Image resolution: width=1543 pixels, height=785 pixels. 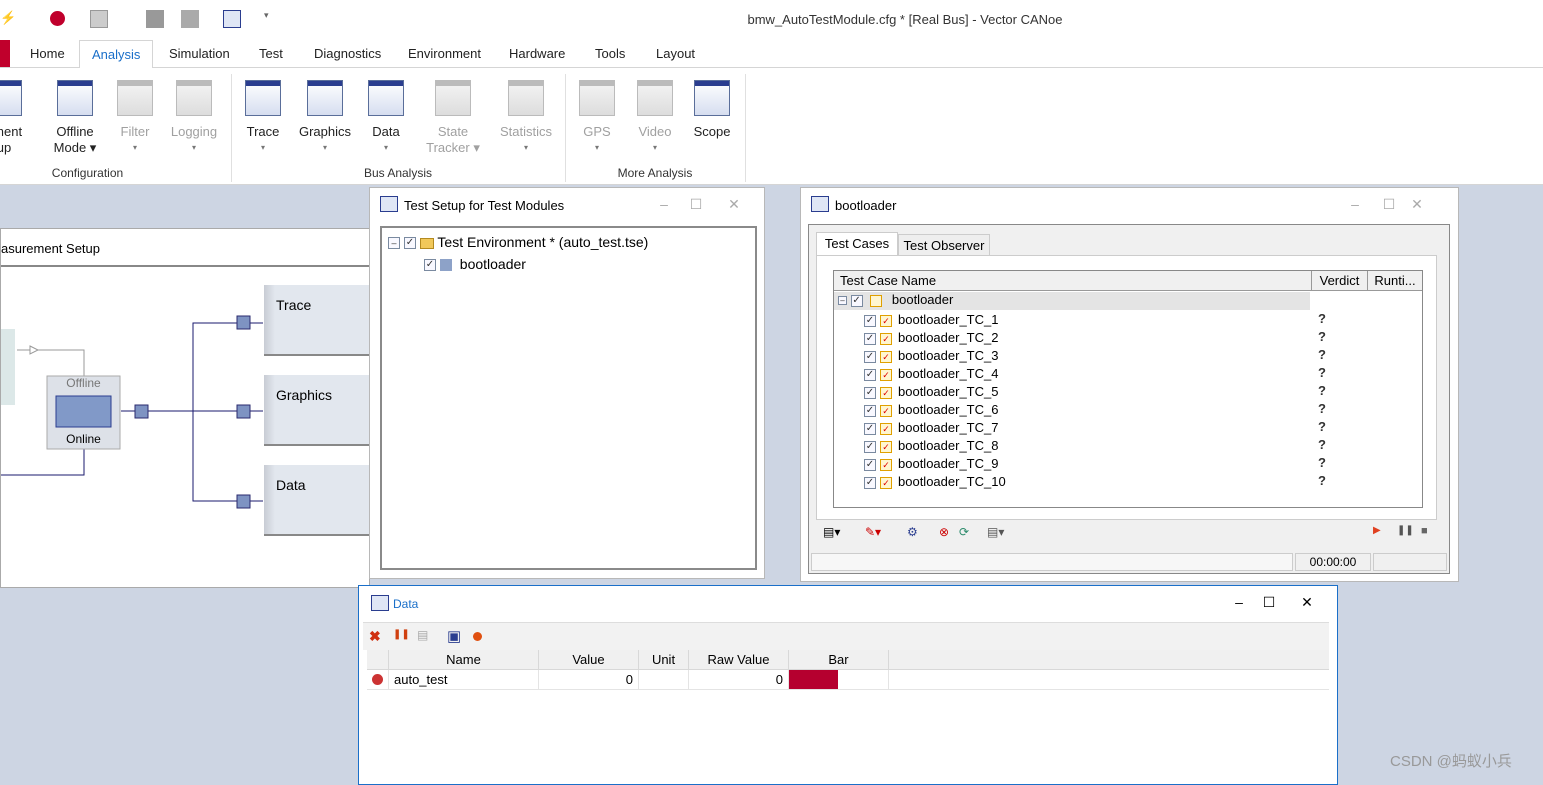 I want to click on tree-item-bootloader-root: – ✓ bootloader, so click(x=1072, y=301).